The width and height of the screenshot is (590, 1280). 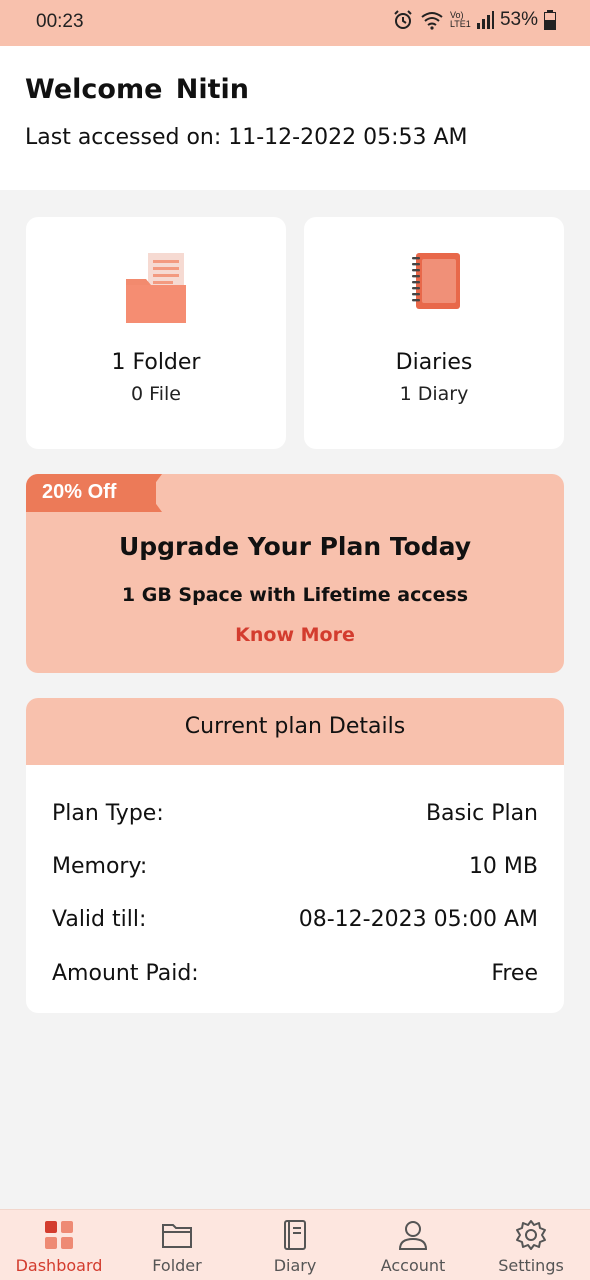 What do you see at coordinates (518, 19) in the screenshot?
I see `battery-percent: 53%` at bounding box center [518, 19].